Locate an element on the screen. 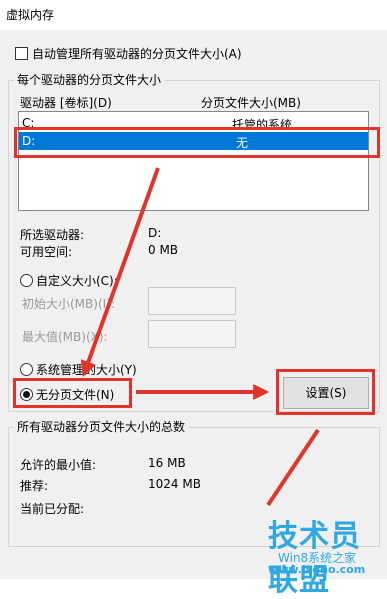 The image size is (387, 599). min-label: 允许的最小值: is located at coordinates (58, 465).